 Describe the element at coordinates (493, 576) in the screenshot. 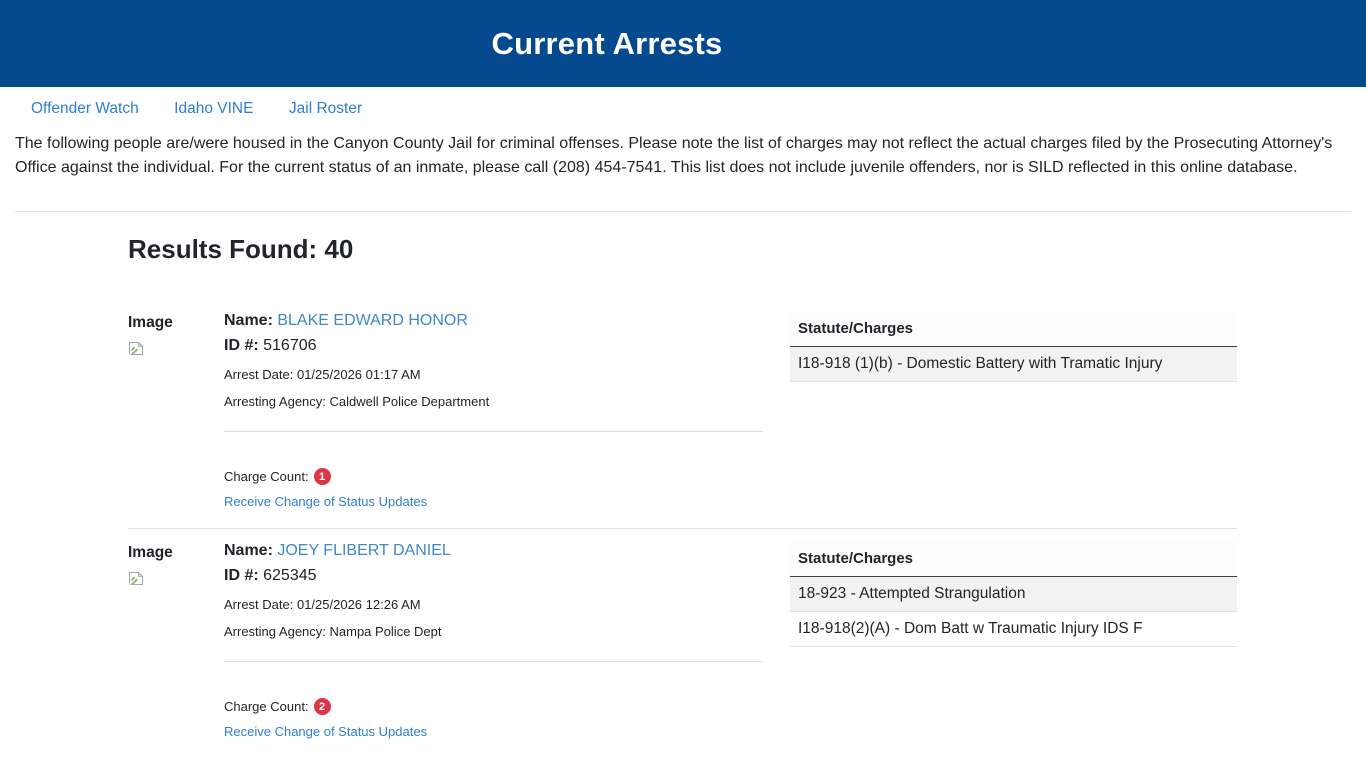

I see `id-line: ID #: 625345` at that location.